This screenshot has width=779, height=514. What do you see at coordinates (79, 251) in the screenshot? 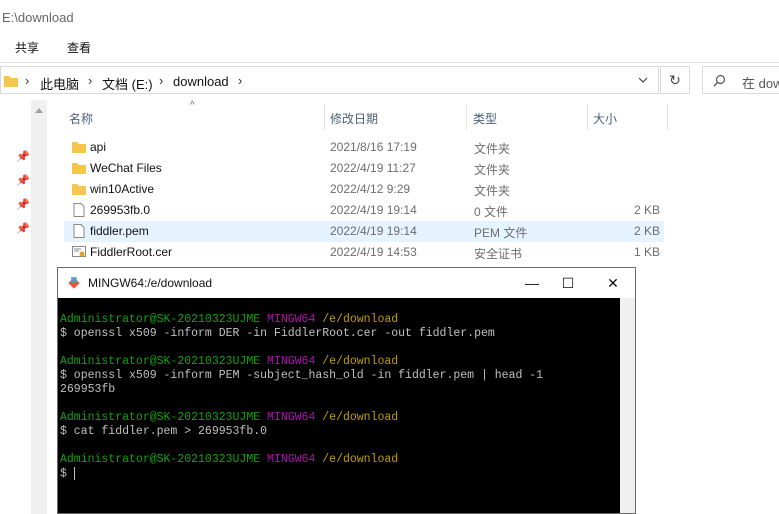
I see `certificate-icon` at bounding box center [79, 251].